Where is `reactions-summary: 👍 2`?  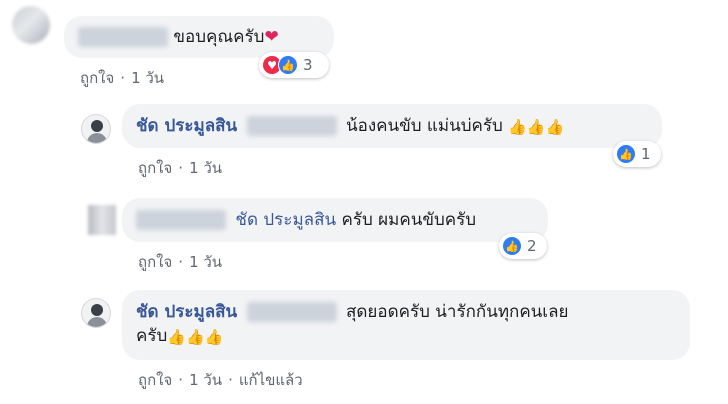 reactions-summary: 👍 2 is located at coordinates (523, 246).